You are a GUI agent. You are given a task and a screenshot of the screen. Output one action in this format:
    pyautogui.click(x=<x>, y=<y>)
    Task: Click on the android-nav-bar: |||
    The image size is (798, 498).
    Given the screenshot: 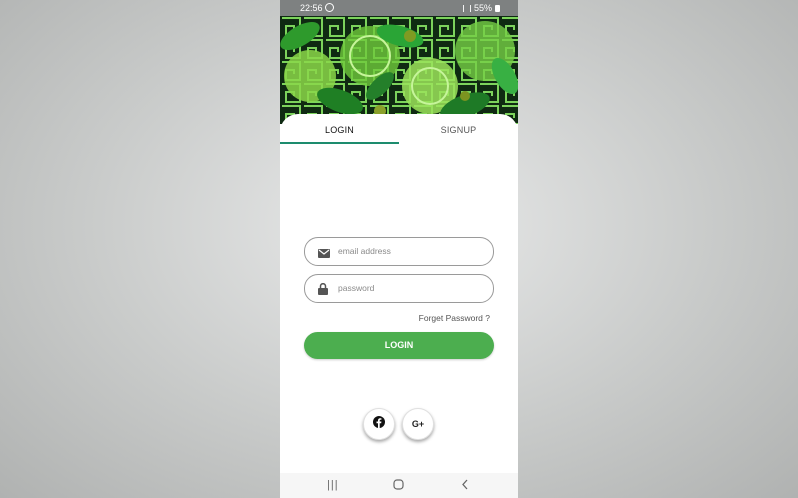 What is the action you would take?
    pyautogui.click(x=399, y=485)
    